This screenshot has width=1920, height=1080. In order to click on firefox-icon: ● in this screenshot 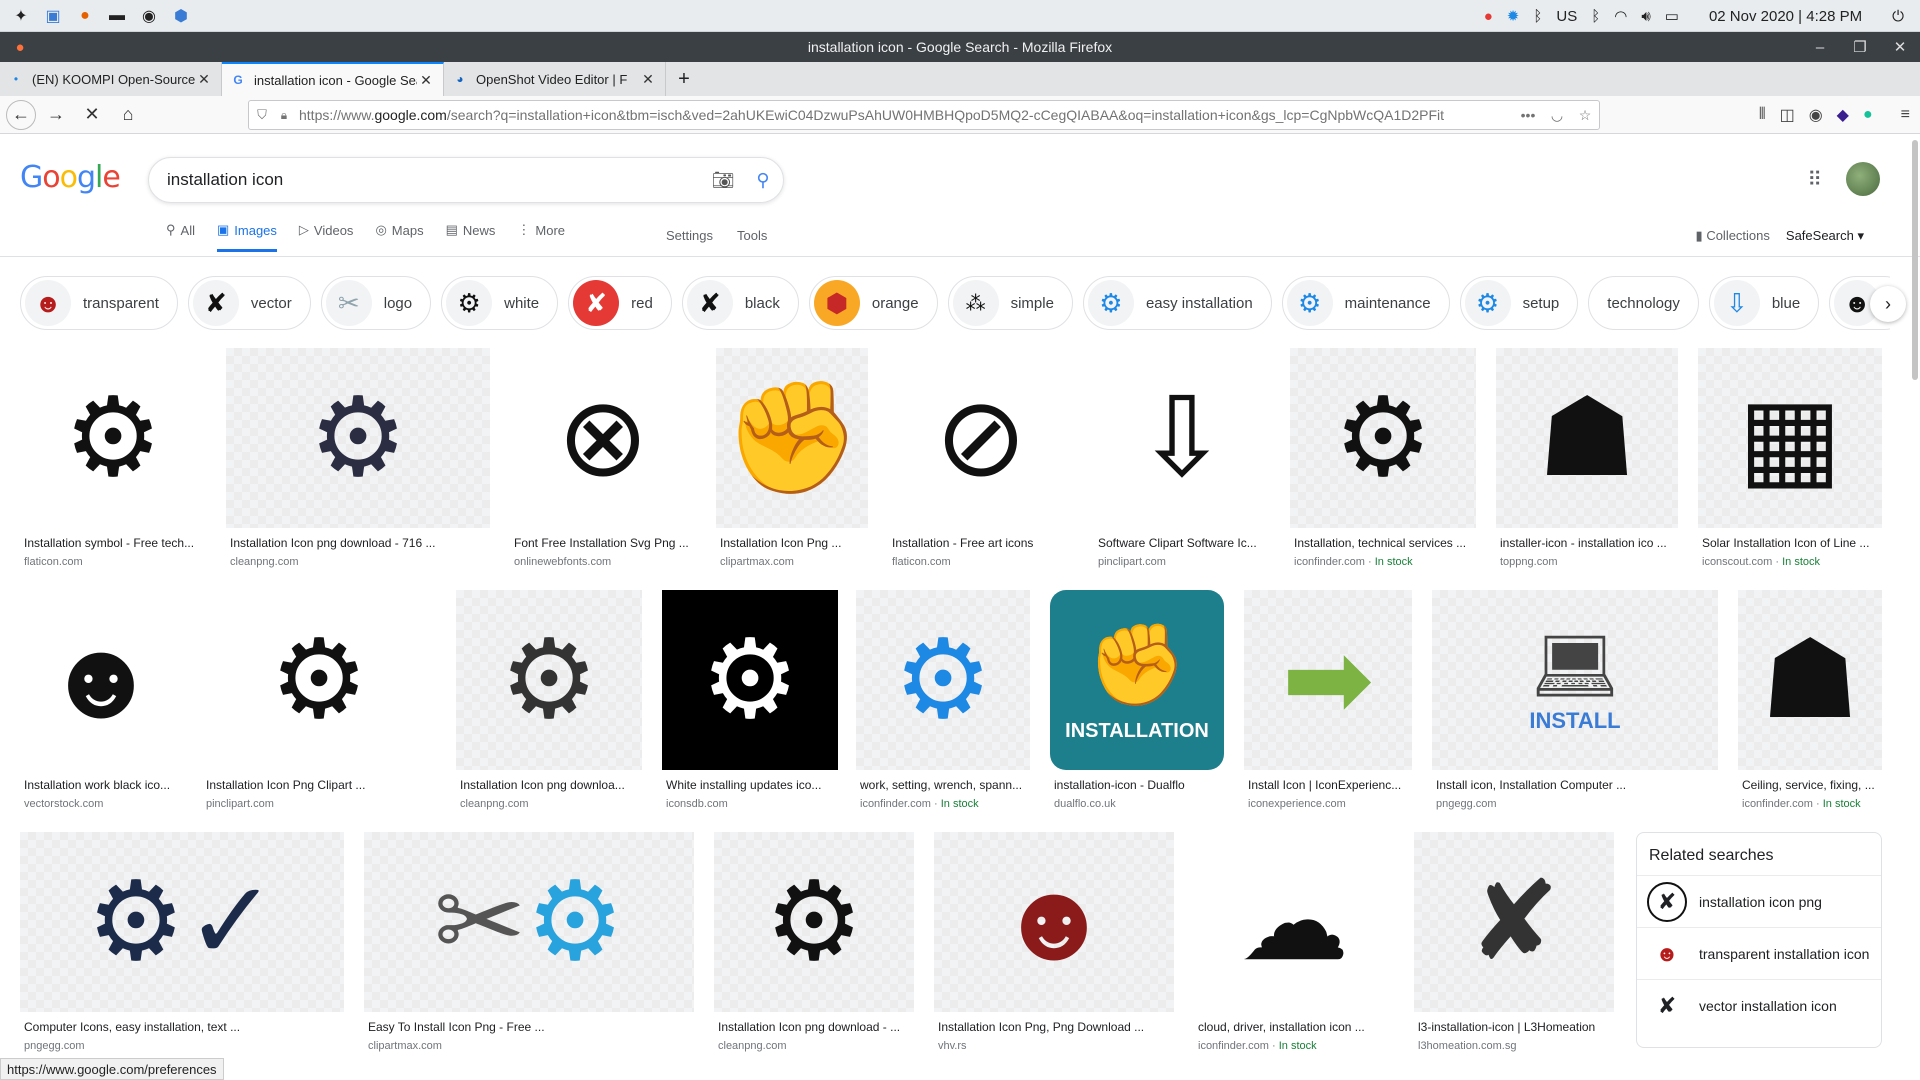, I will do `click(85, 16)`.